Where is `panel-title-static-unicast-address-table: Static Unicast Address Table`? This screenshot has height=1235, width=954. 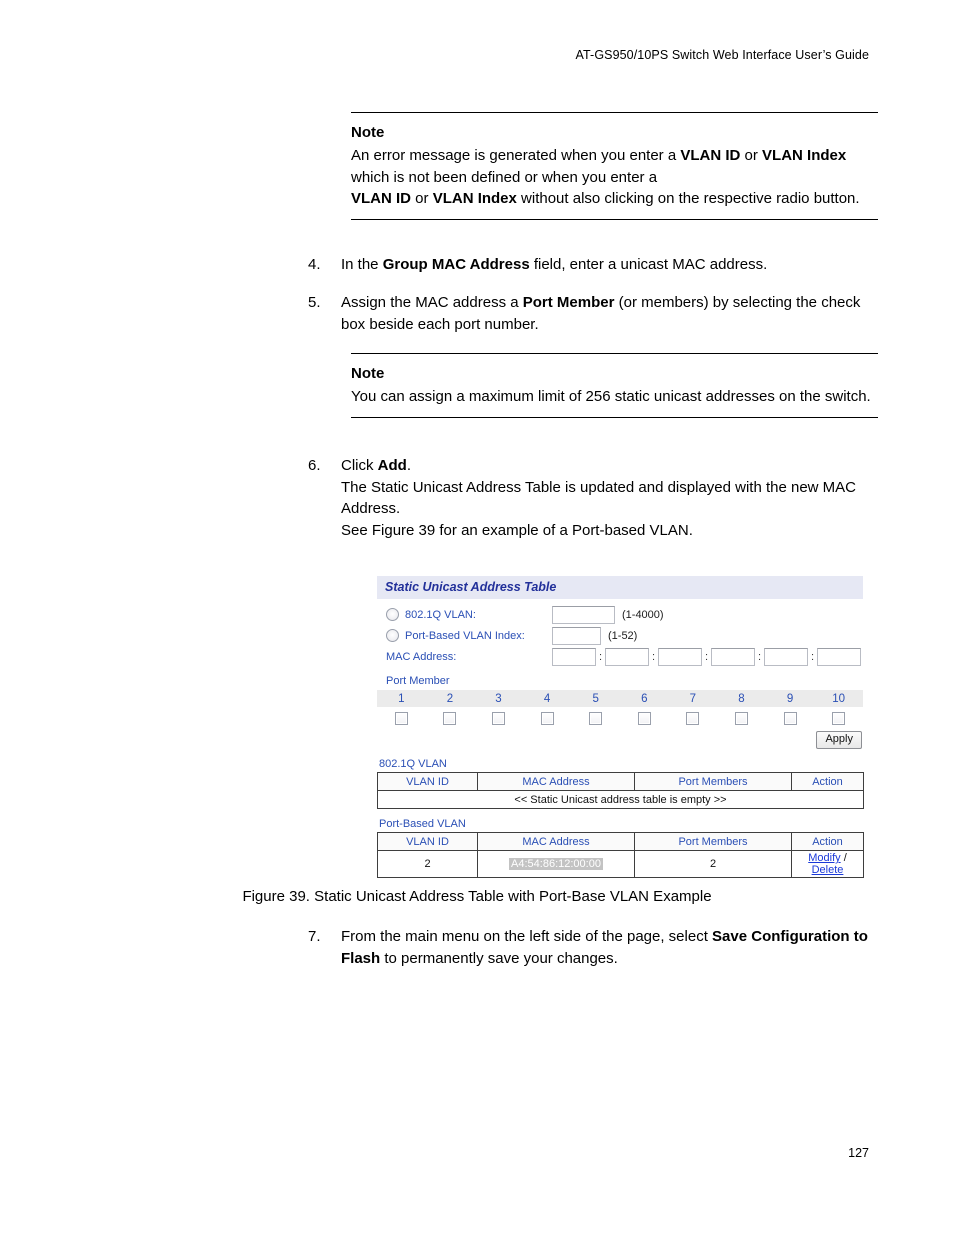 panel-title-static-unicast-address-table: Static Unicast Address Table is located at coordinates (620, 587).